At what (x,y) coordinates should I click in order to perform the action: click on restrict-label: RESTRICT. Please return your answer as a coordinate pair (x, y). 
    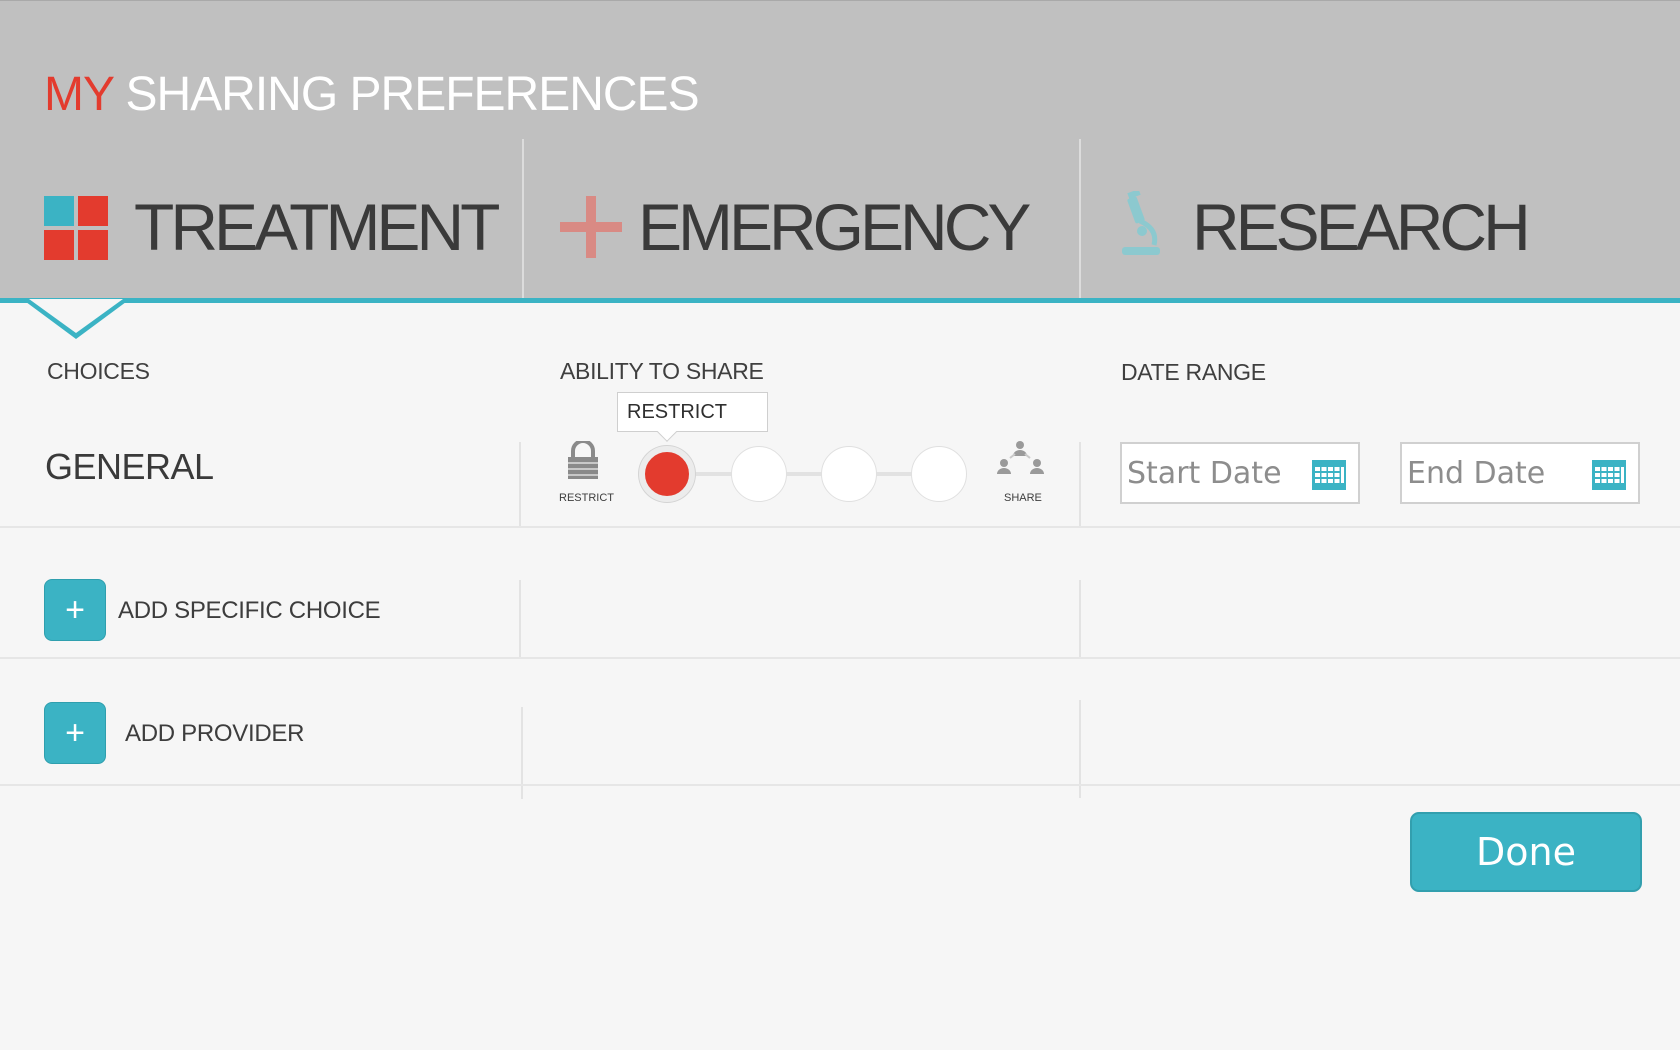
    Looking at the image, I should click on (586, 498).